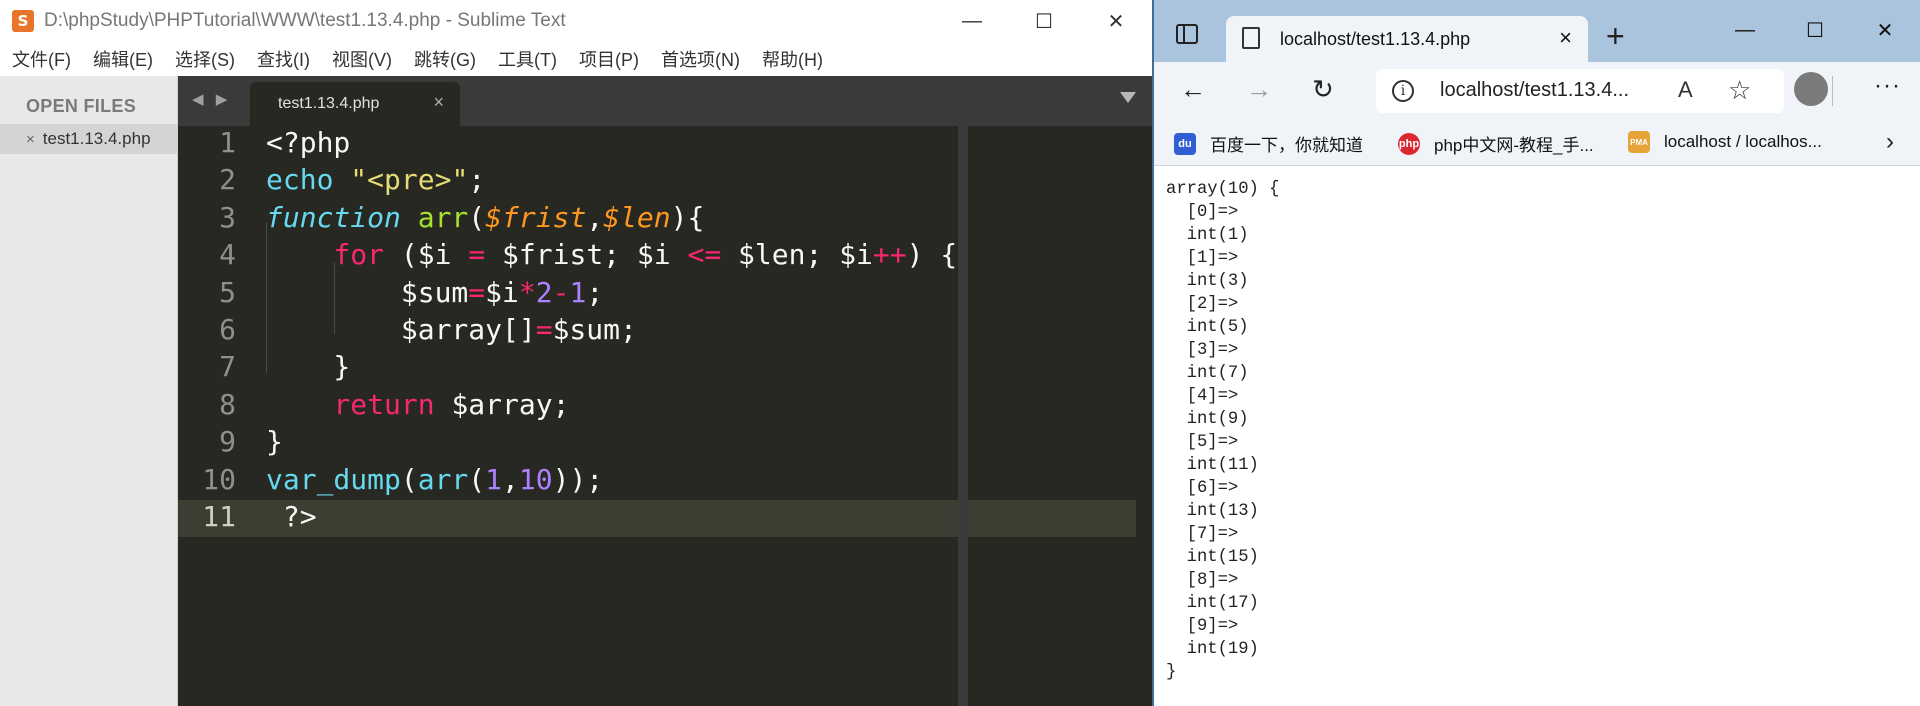 This screenshot has height=706, width=1920. I want to click on code-text: var_dump(arr(1,10));, so click(434, 479).